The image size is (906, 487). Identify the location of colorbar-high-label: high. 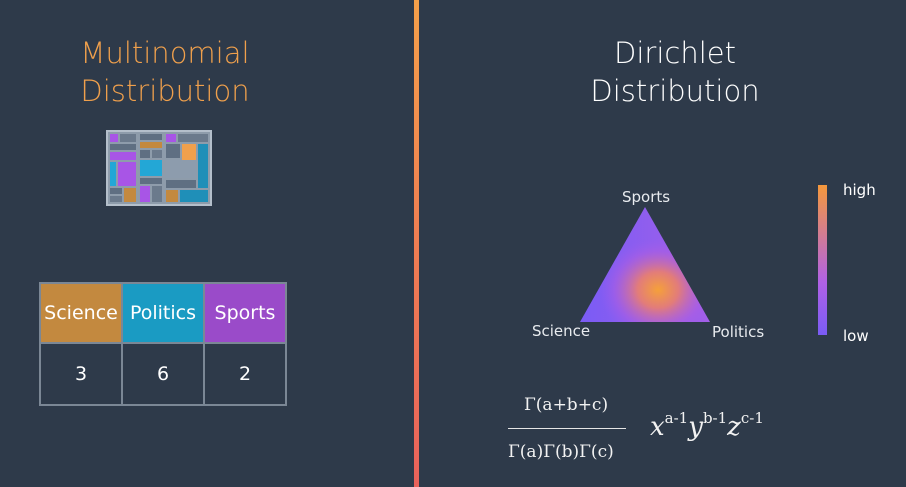
(859, 190).